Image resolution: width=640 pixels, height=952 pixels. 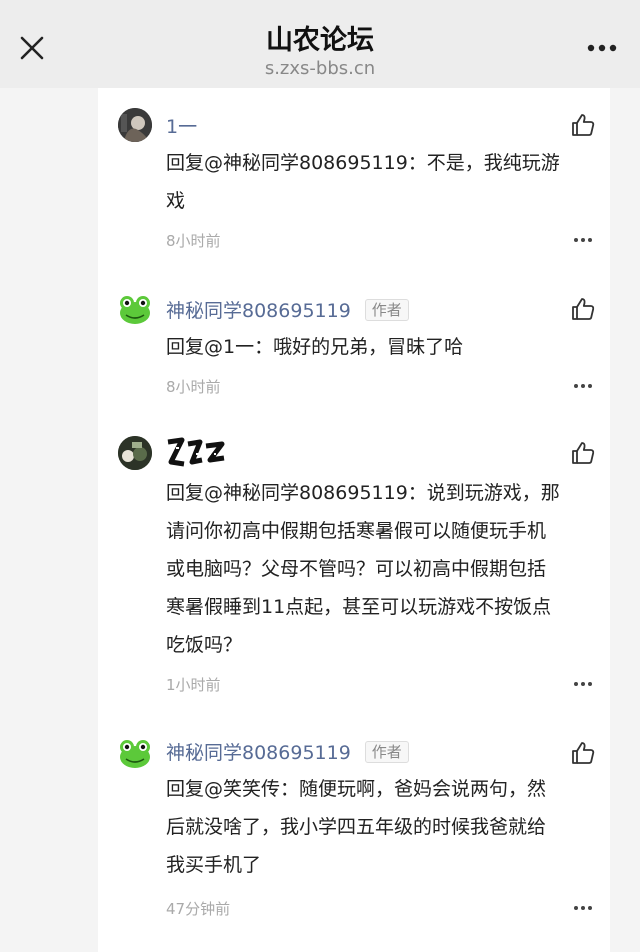 I want to click on obscured-username-image, so click(x=196, y=452).